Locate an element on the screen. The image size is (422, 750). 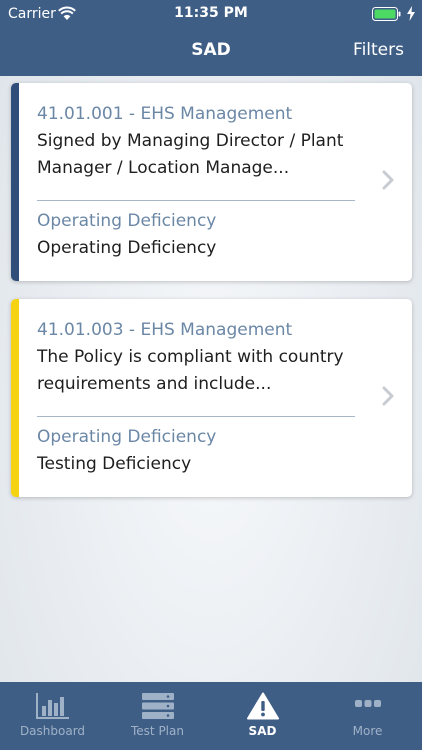
tab-label: Test Plan is located at coordinates (157, 731).